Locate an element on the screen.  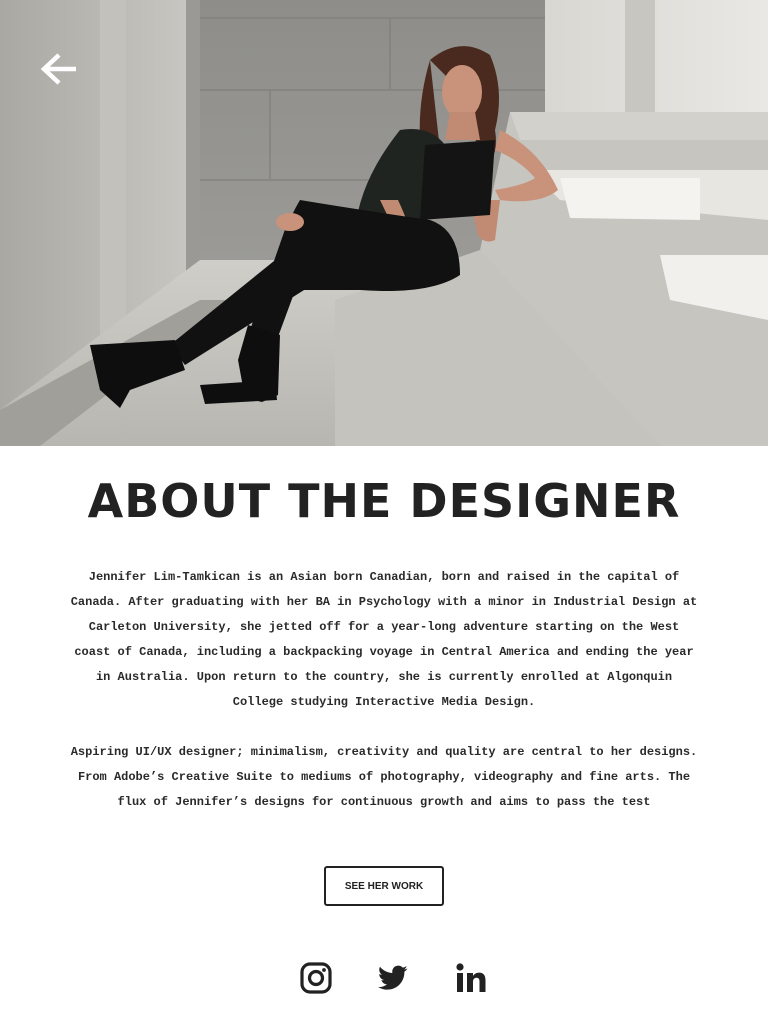
linkedin-icon is located at coordinates (471, 977).